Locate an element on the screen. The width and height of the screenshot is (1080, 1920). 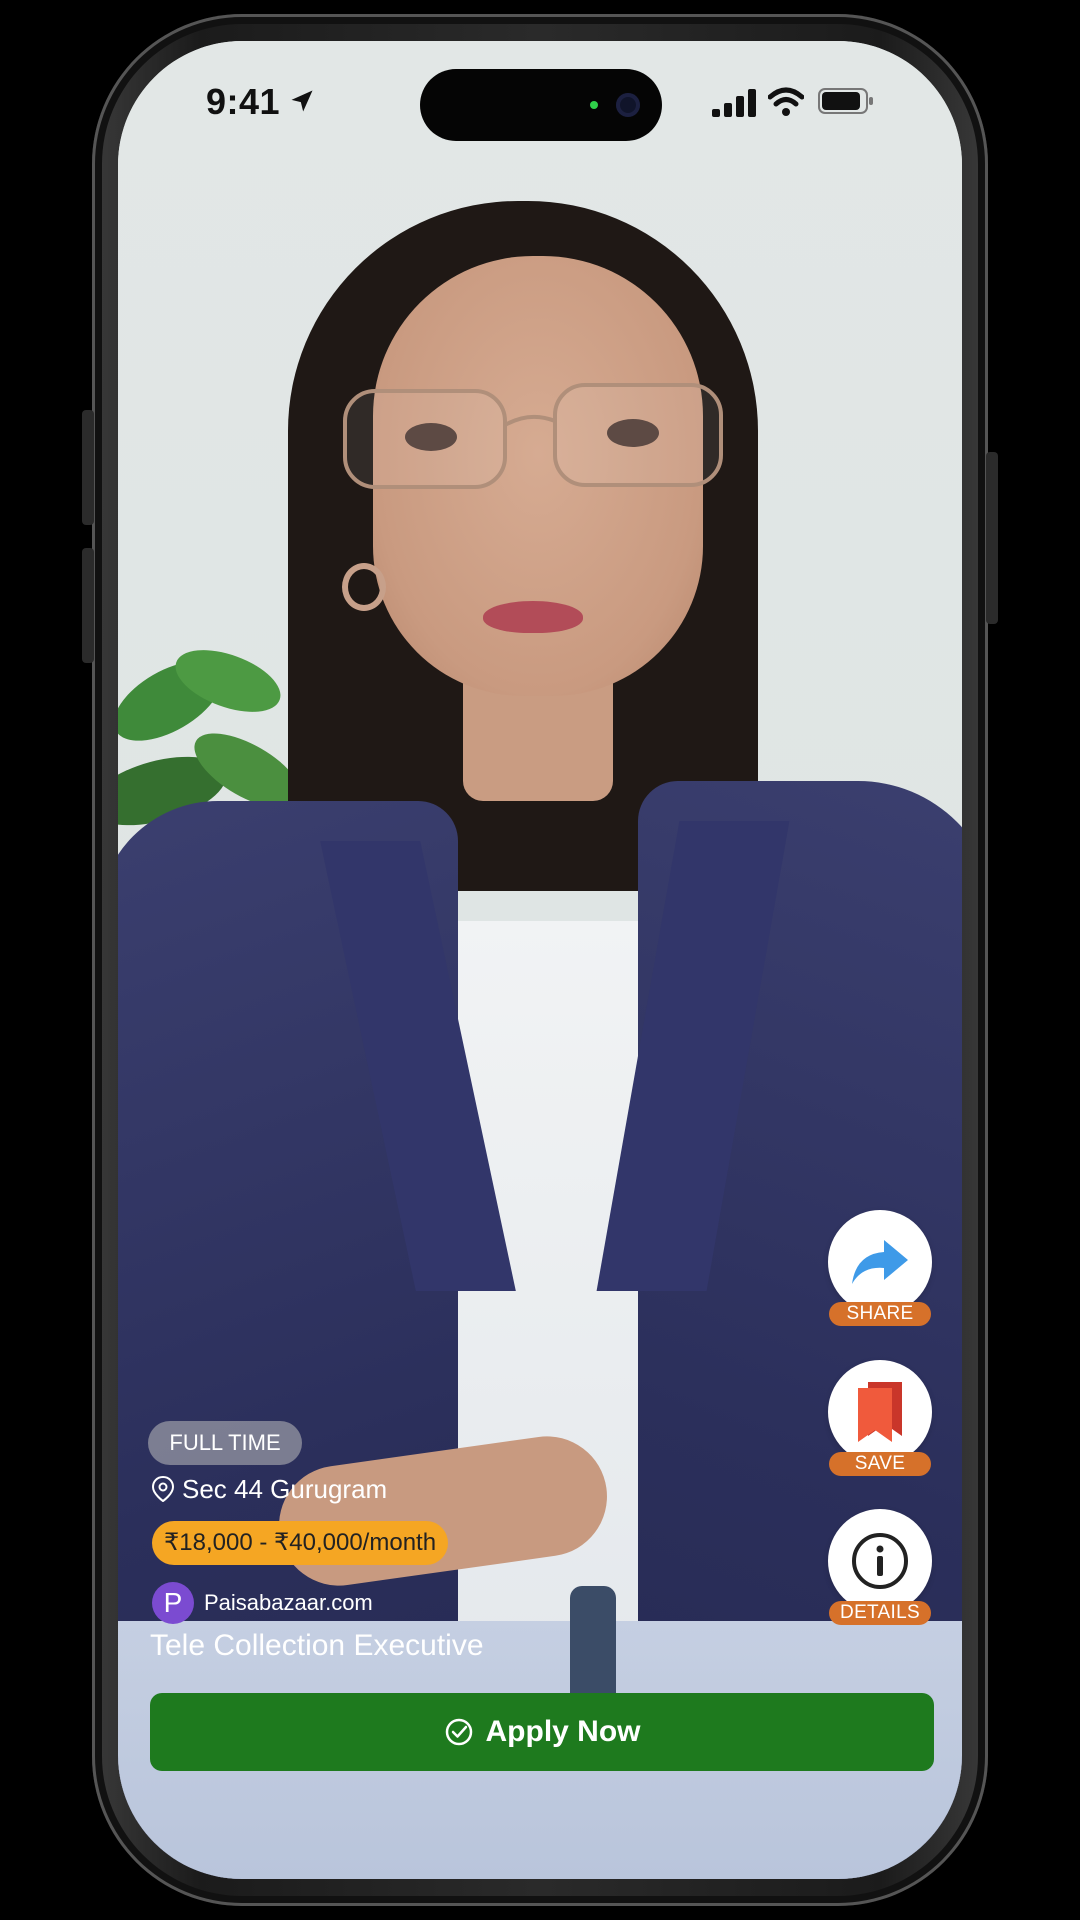
home-indicator is located at coordinates (540, 1851).